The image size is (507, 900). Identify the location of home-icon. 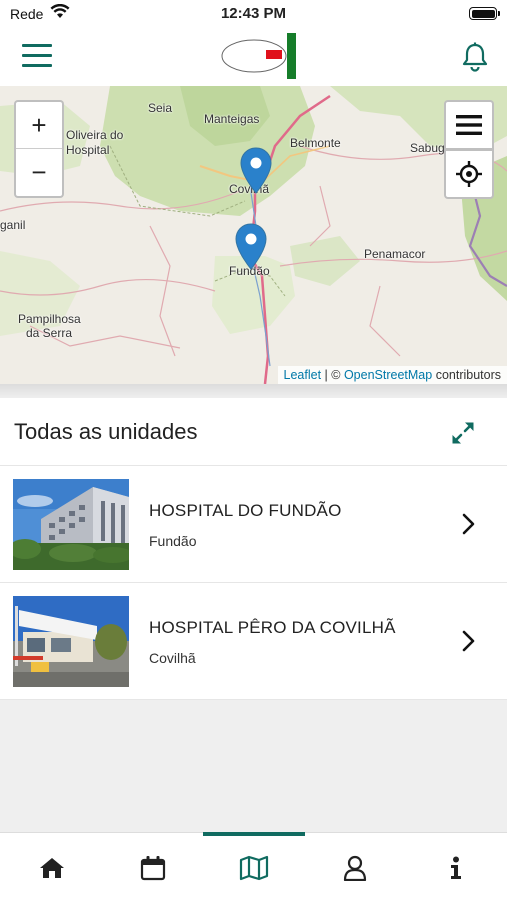
(52, 868).